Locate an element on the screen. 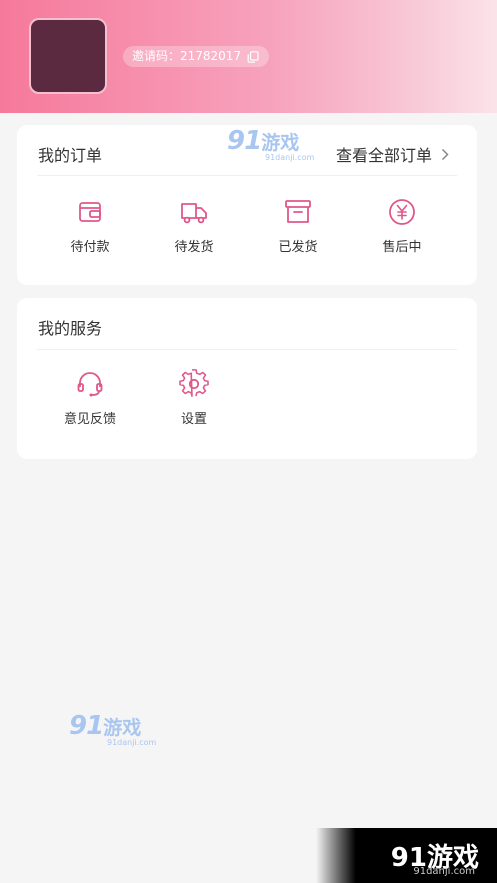 The image size is (497, 883). yen-circle-icon is located at coordinates (402, 212).